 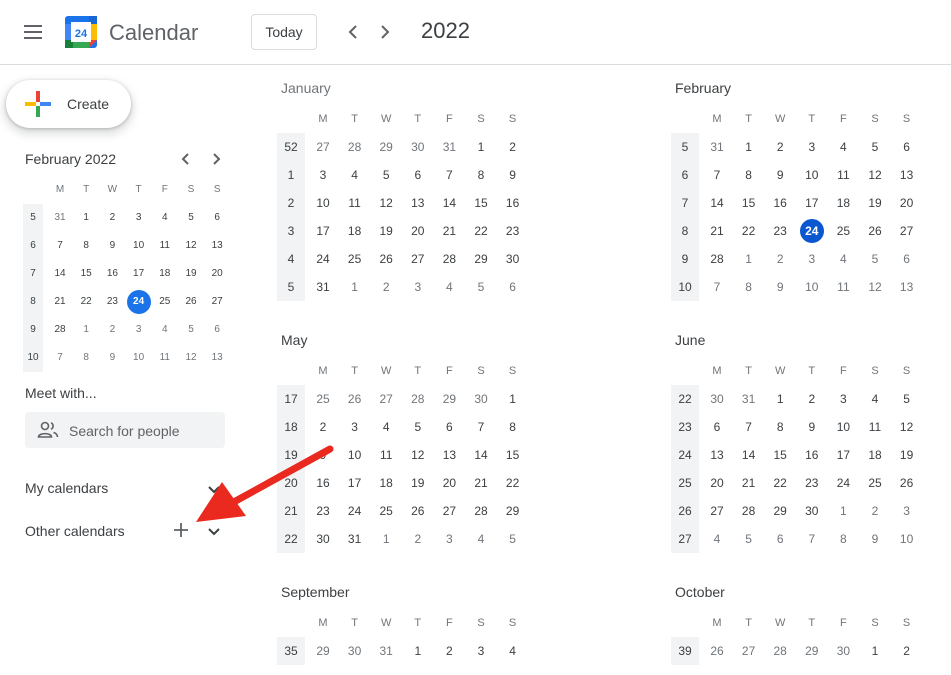 What do you see at coordinates (284, 32) in the screenshot?
I see `today-button: Today` at bounding box center [284, 32].